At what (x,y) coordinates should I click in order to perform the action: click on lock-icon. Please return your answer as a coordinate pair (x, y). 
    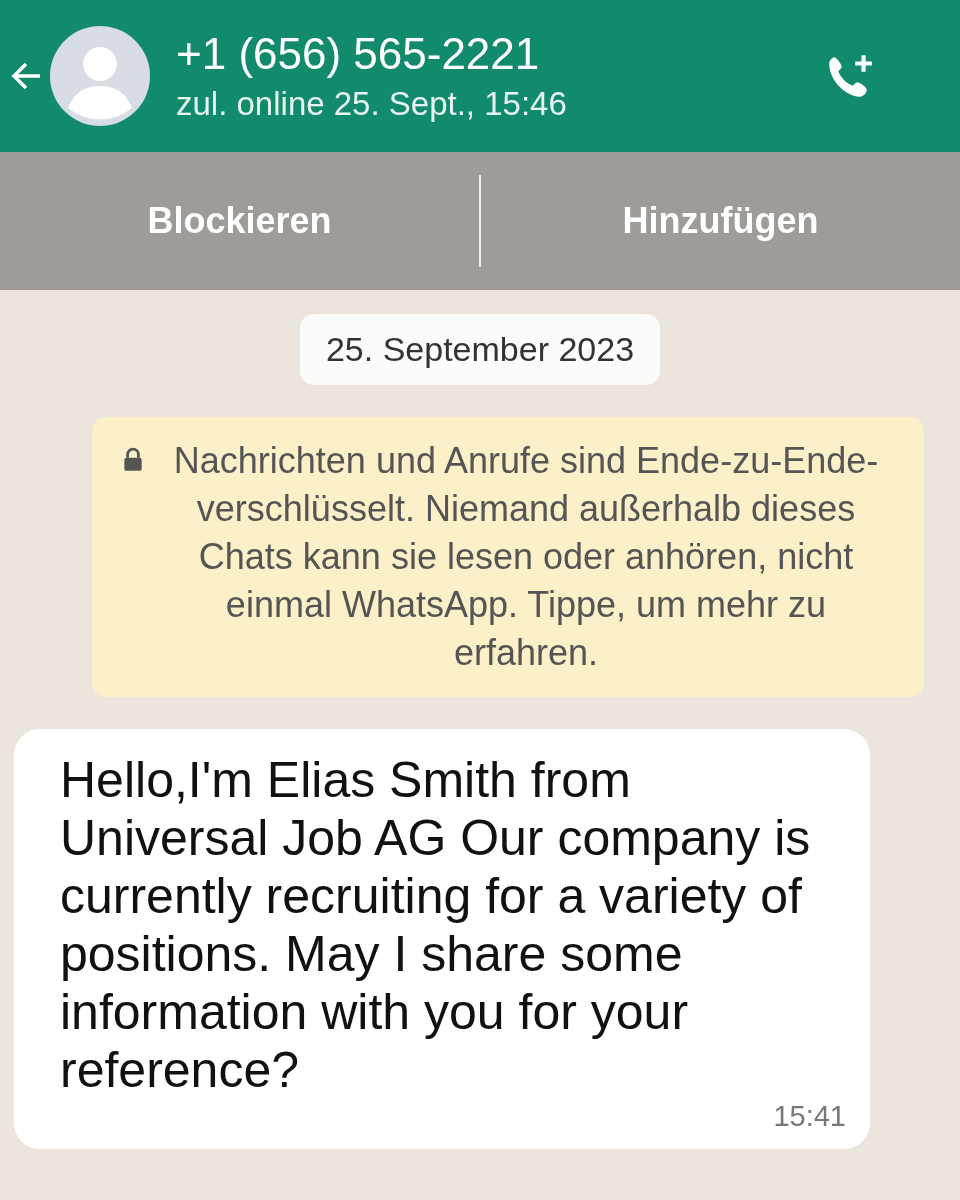
    Looking at the image, I should click on (133, 460).